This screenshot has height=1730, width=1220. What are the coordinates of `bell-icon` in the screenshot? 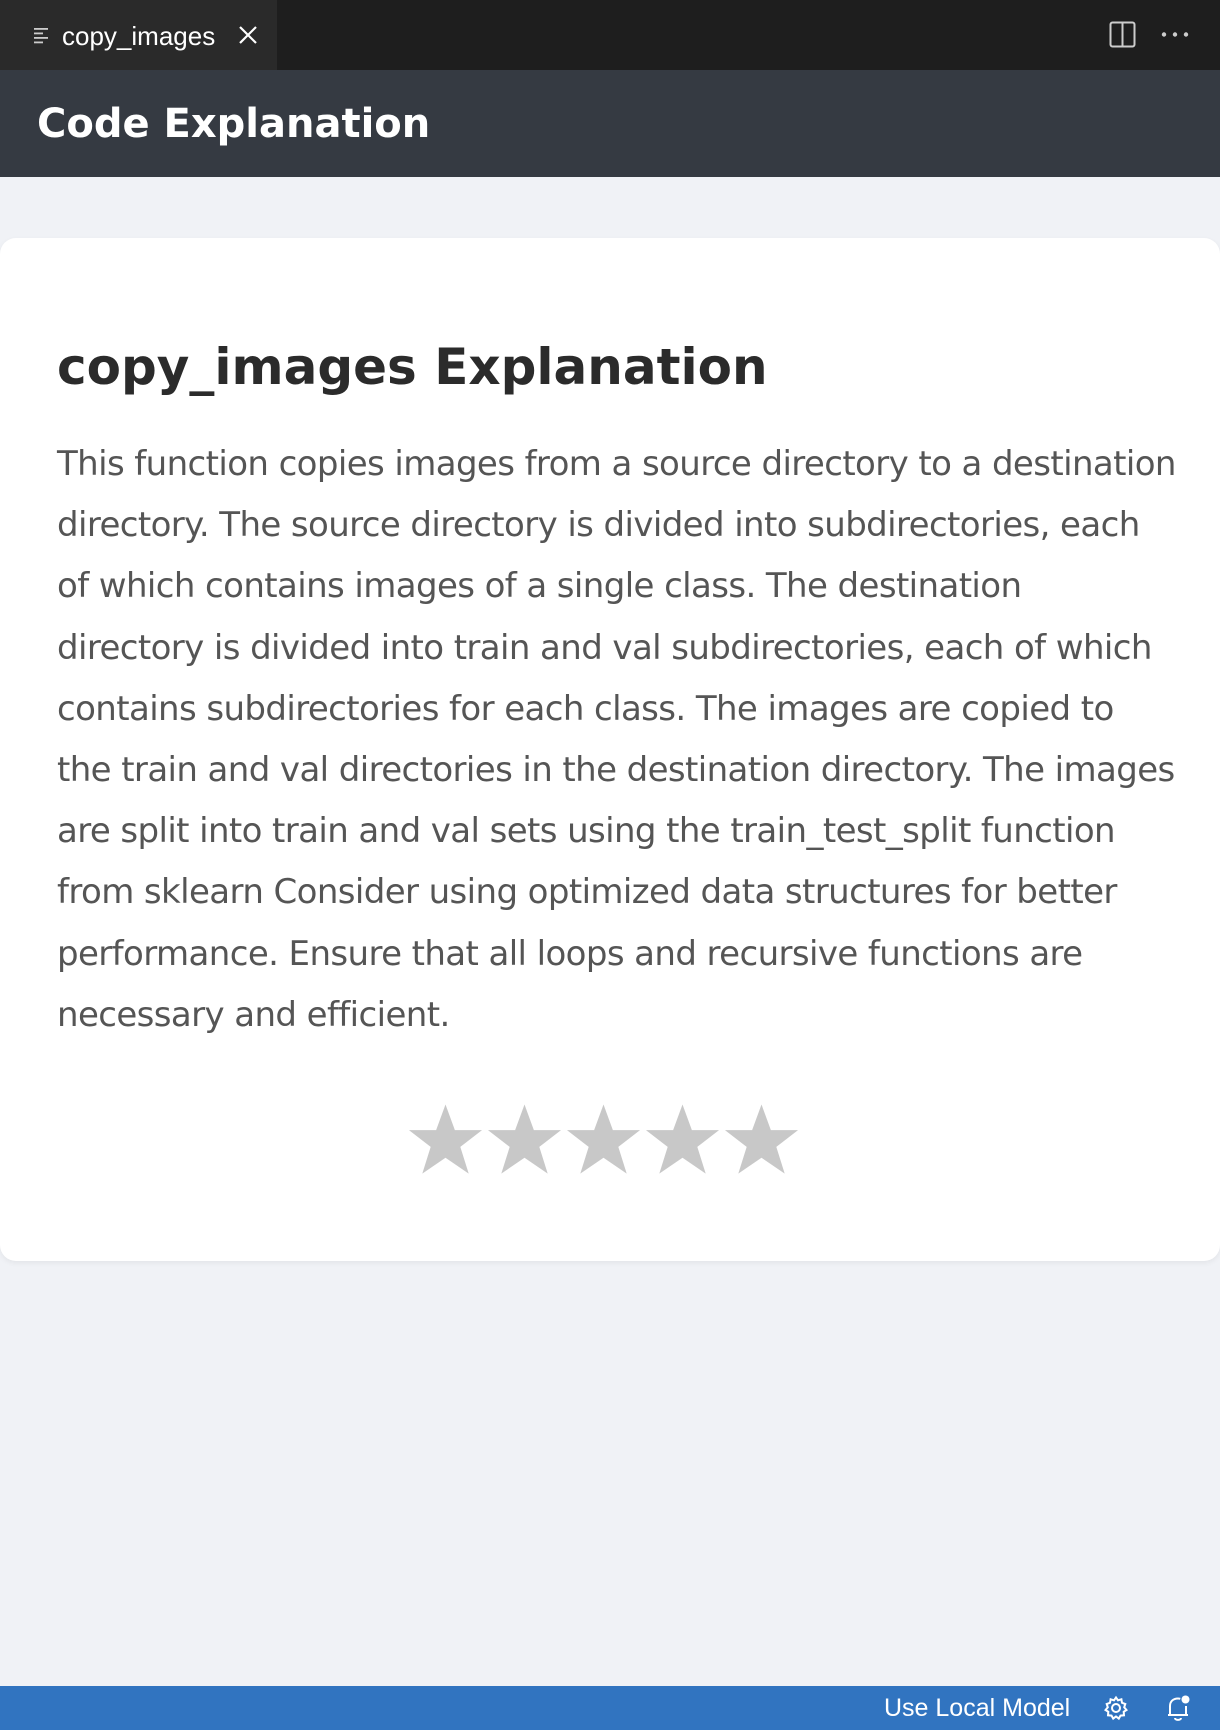 It's located at (1178, 1708).